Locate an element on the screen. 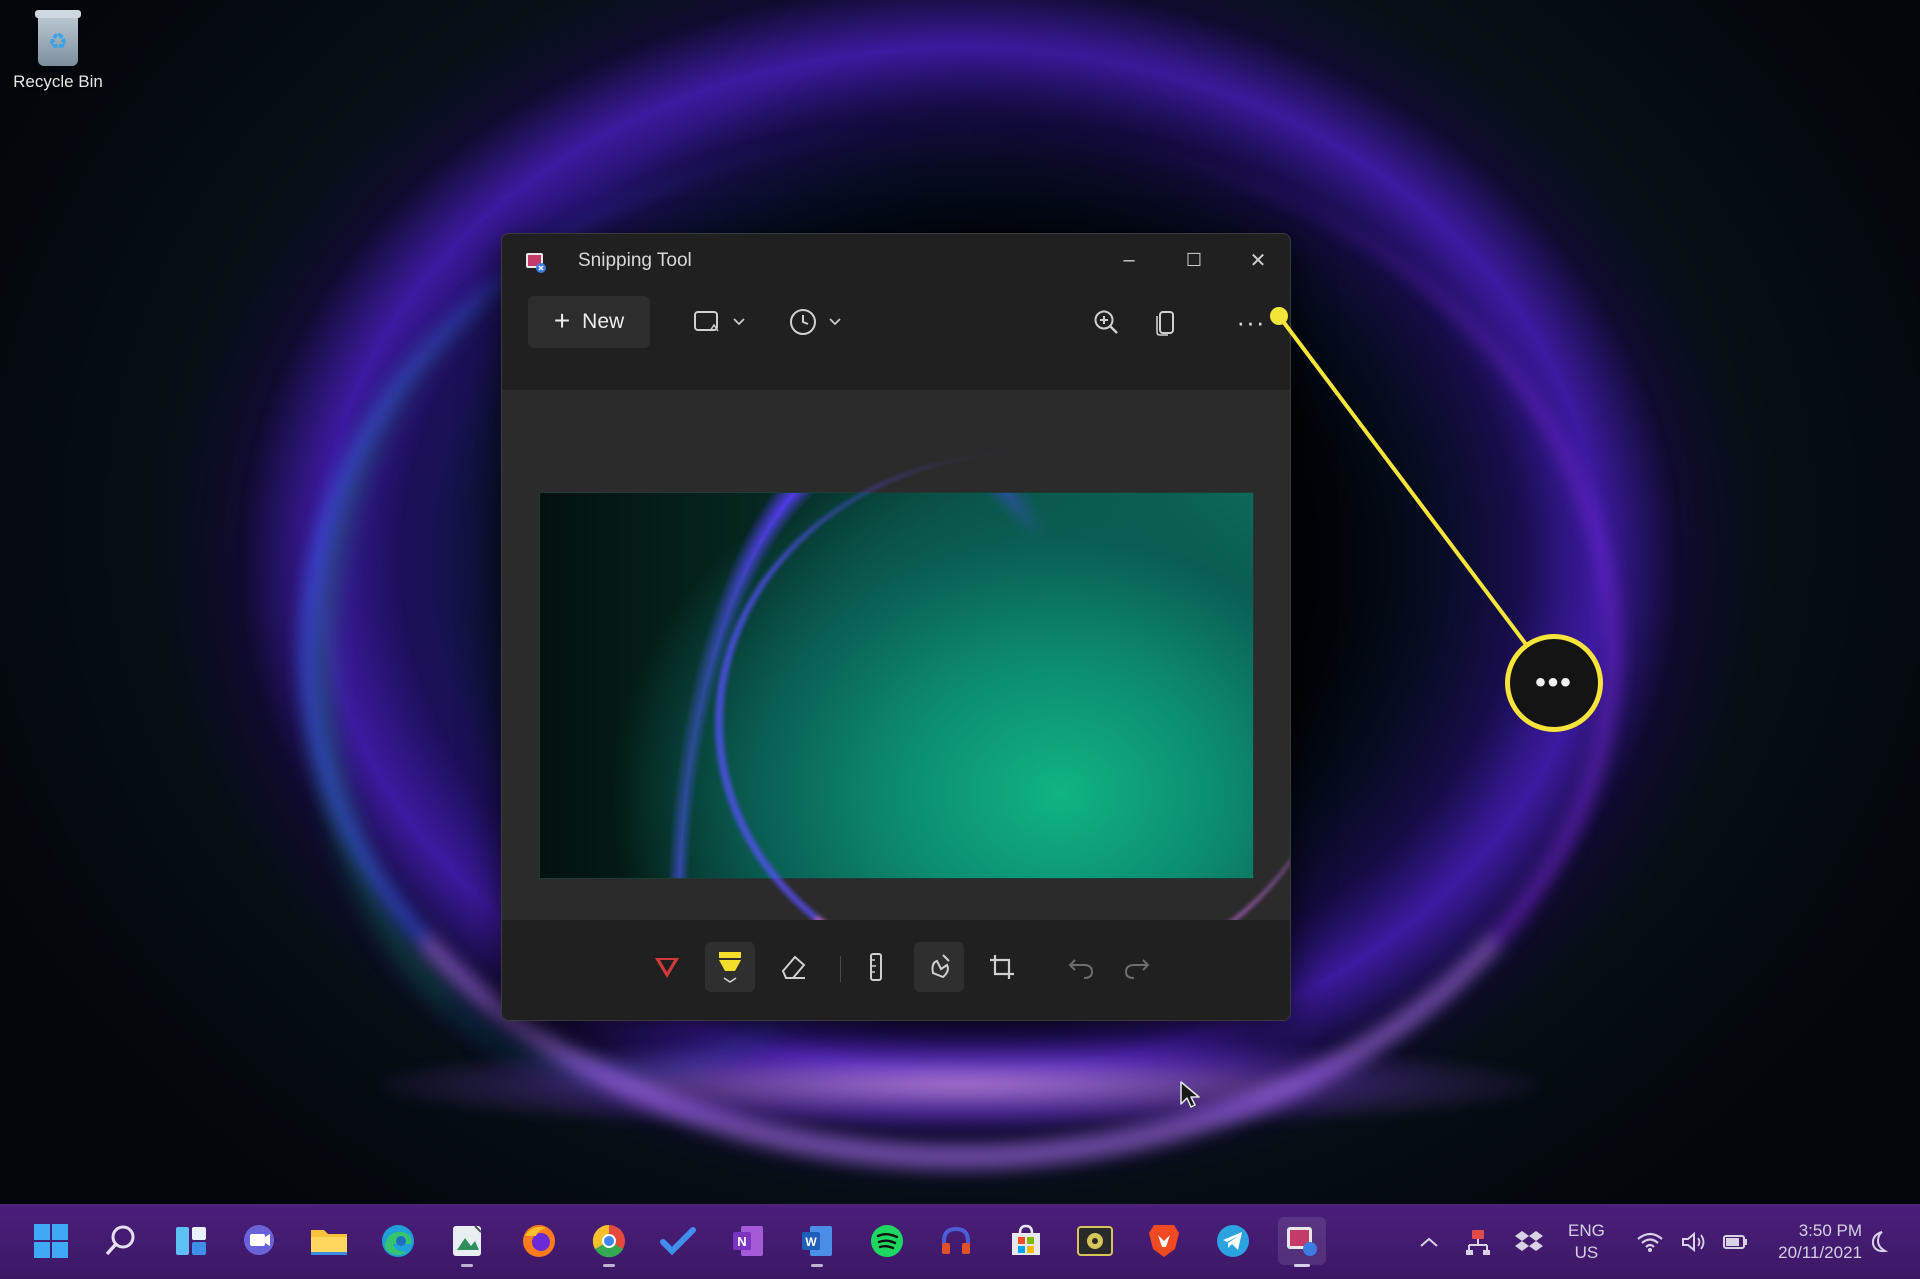 This screenshot has width=1920, height=1279. crop-icon is located at coordinates (1002, 967).